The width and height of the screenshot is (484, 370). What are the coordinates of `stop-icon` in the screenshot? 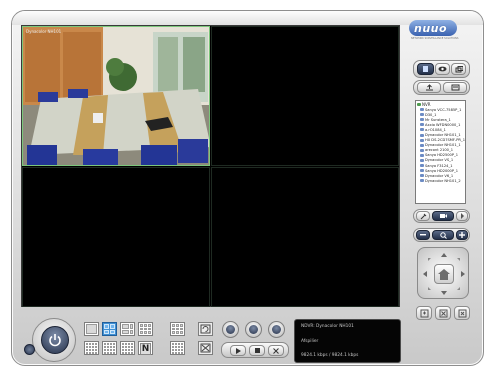 It's located at (257, 350).